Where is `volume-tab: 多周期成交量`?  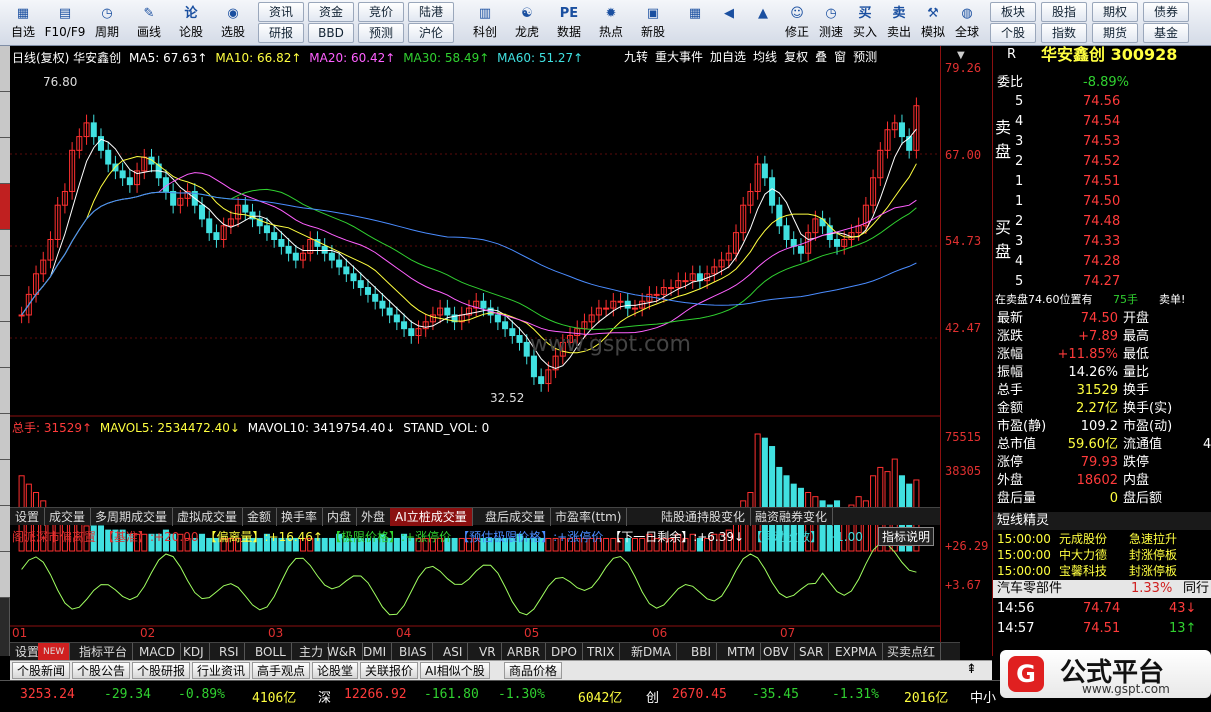 volume-tab: 多周期成交量 is located at coordinates (132, 517).